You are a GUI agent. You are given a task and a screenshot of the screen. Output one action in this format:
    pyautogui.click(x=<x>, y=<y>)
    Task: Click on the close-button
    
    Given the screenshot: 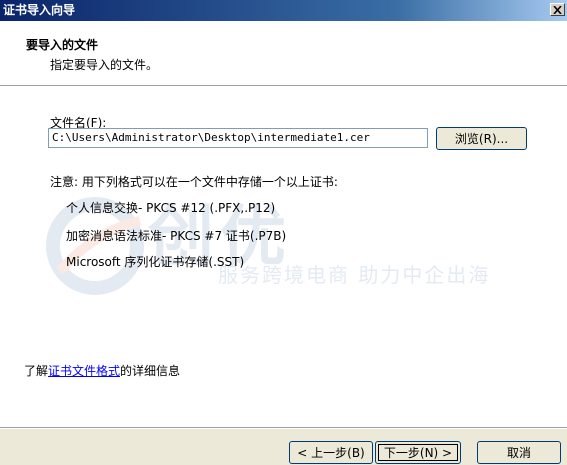 What is the action you would take?
    pyautogui.click(x=557, y=9)
    